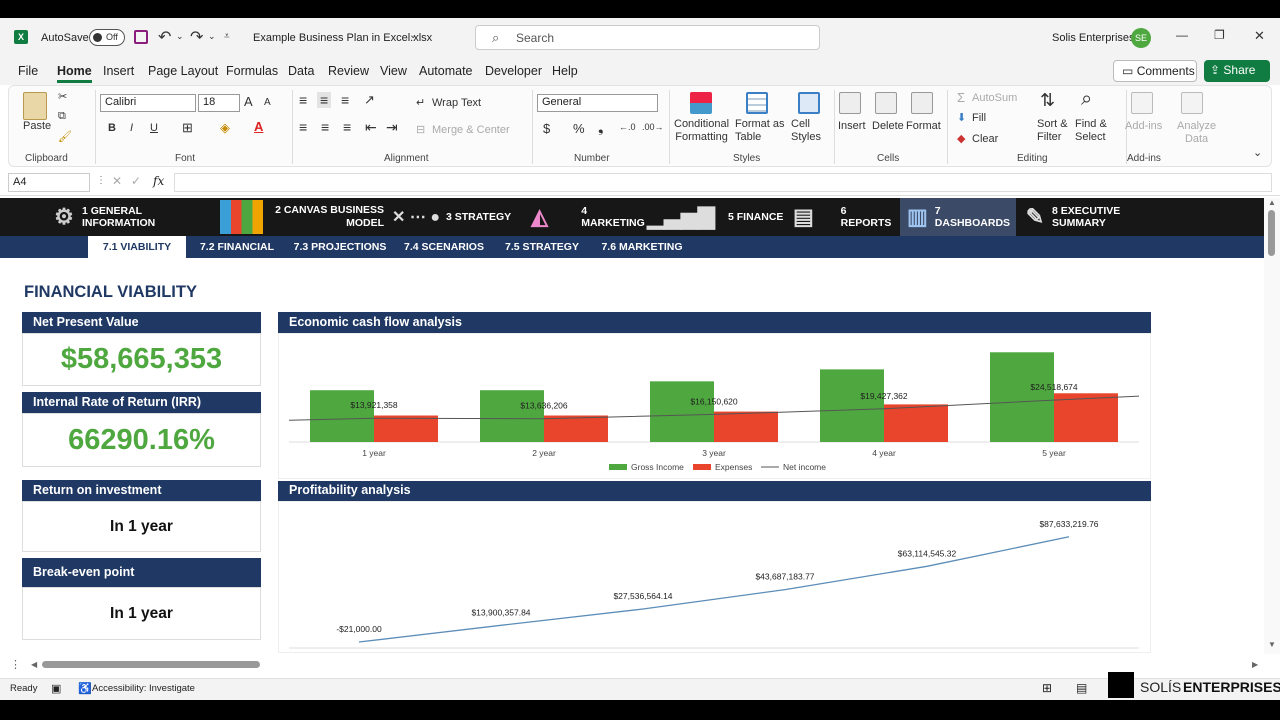 This screenshot has height=720, width=1280. Describe the element at coordinates (852, 126) in the screenshot. I see `insert-cells-button: Insert` at that location.